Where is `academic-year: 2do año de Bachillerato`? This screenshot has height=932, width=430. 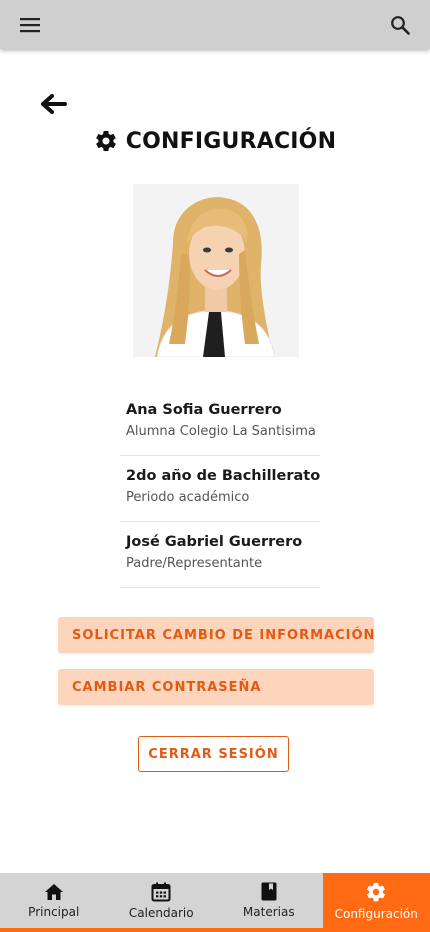 academic-year: 2do año de Bachillerato is located at coordinates (223, 476).